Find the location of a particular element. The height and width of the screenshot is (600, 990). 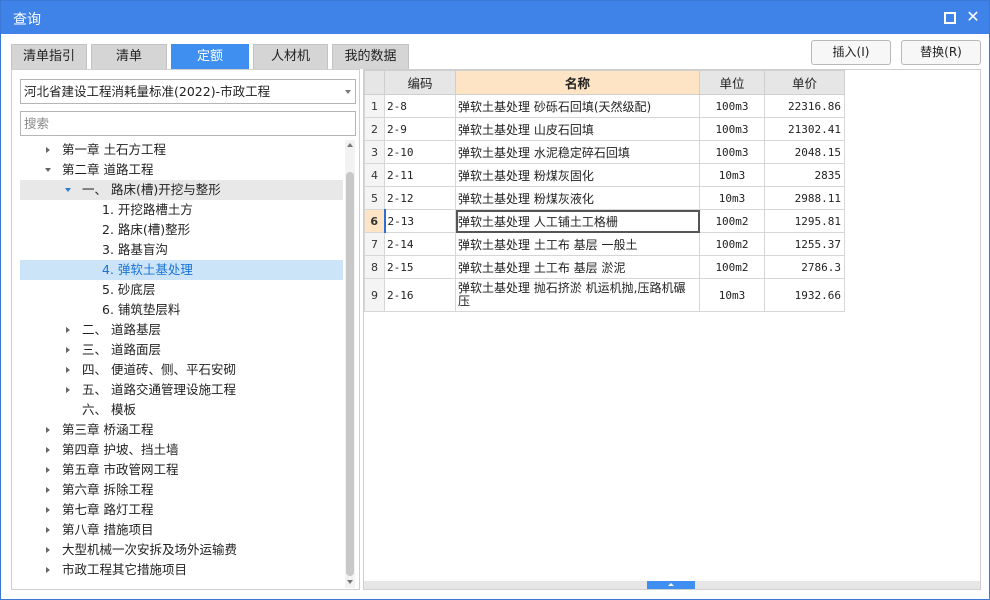

cell-code: 2-10 is located at coordinates (420, 152).